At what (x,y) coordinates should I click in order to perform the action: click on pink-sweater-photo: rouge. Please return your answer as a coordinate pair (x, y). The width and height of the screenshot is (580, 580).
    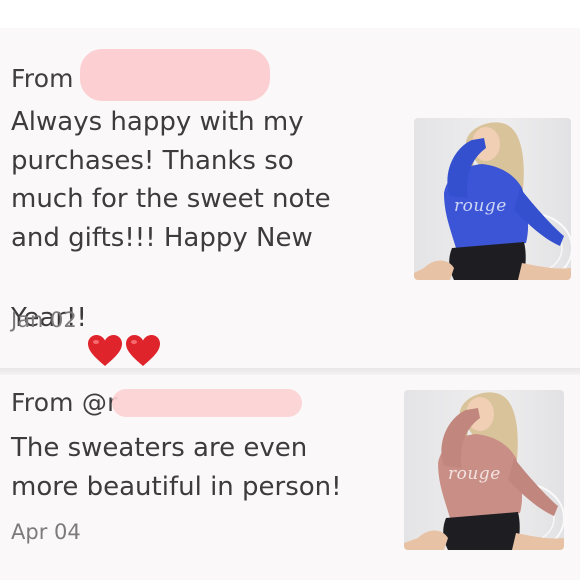
    Looking at the image, I should click on (484, 470).